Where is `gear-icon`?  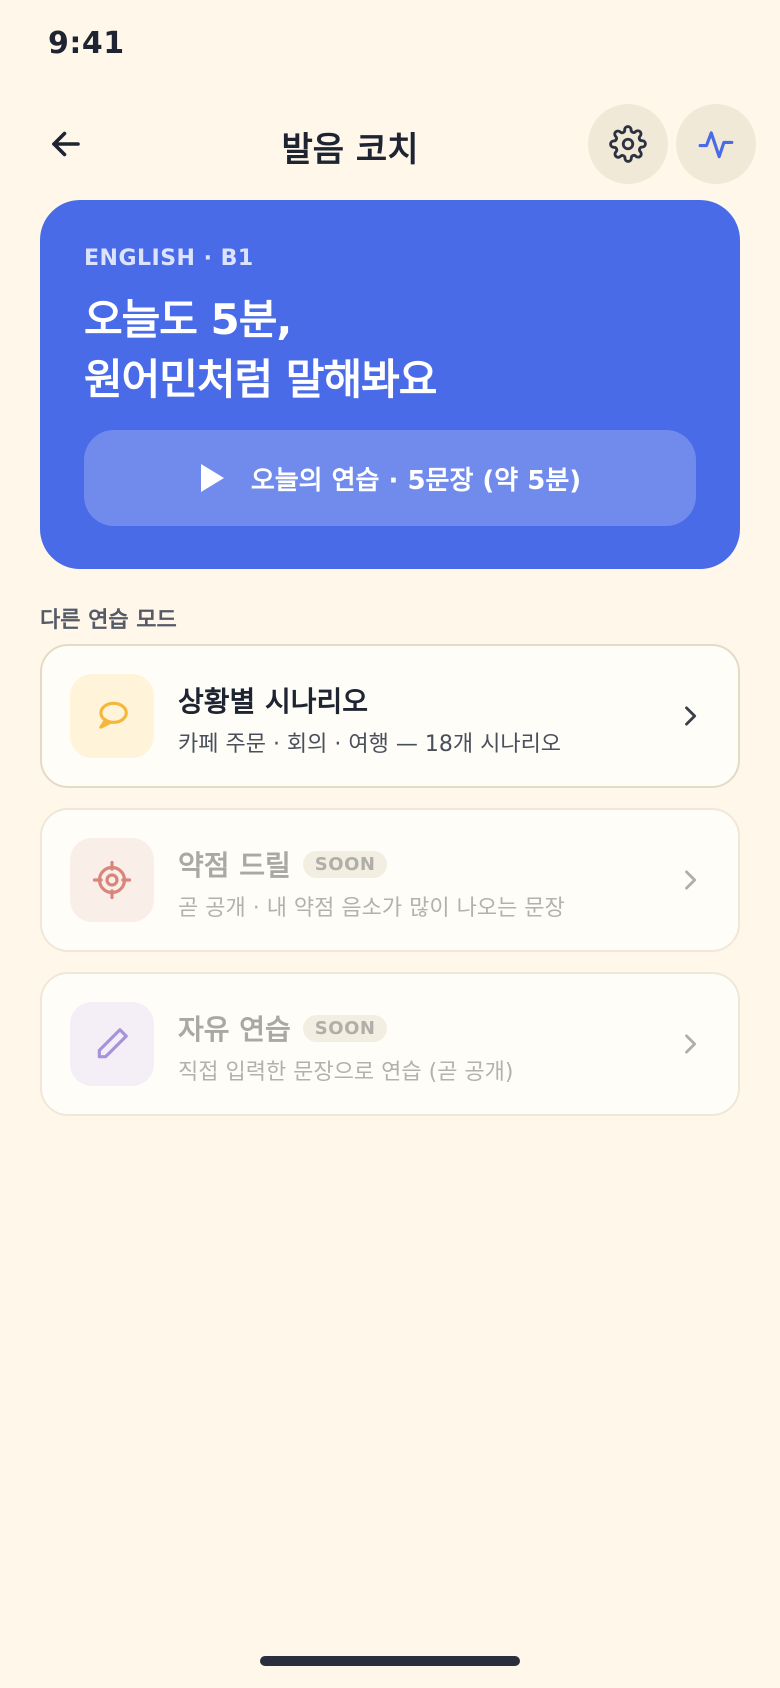 gear-icon is located at coordinates (628, 144).